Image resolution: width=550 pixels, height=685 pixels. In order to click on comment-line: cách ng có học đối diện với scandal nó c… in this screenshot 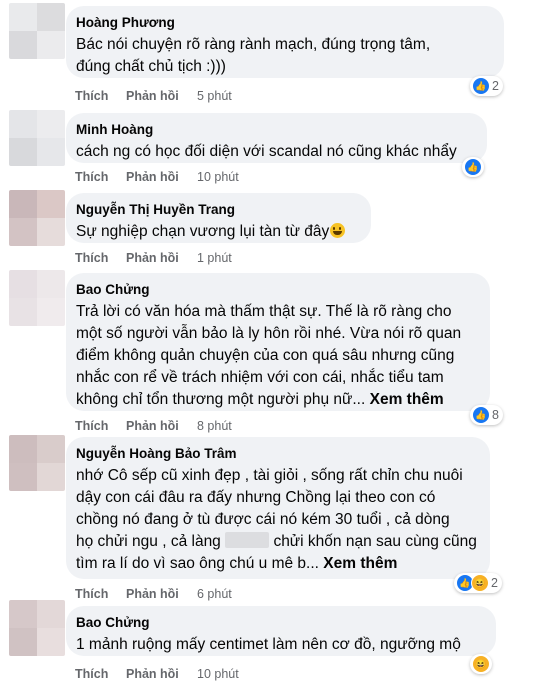, I will do `click(266, 151)`.